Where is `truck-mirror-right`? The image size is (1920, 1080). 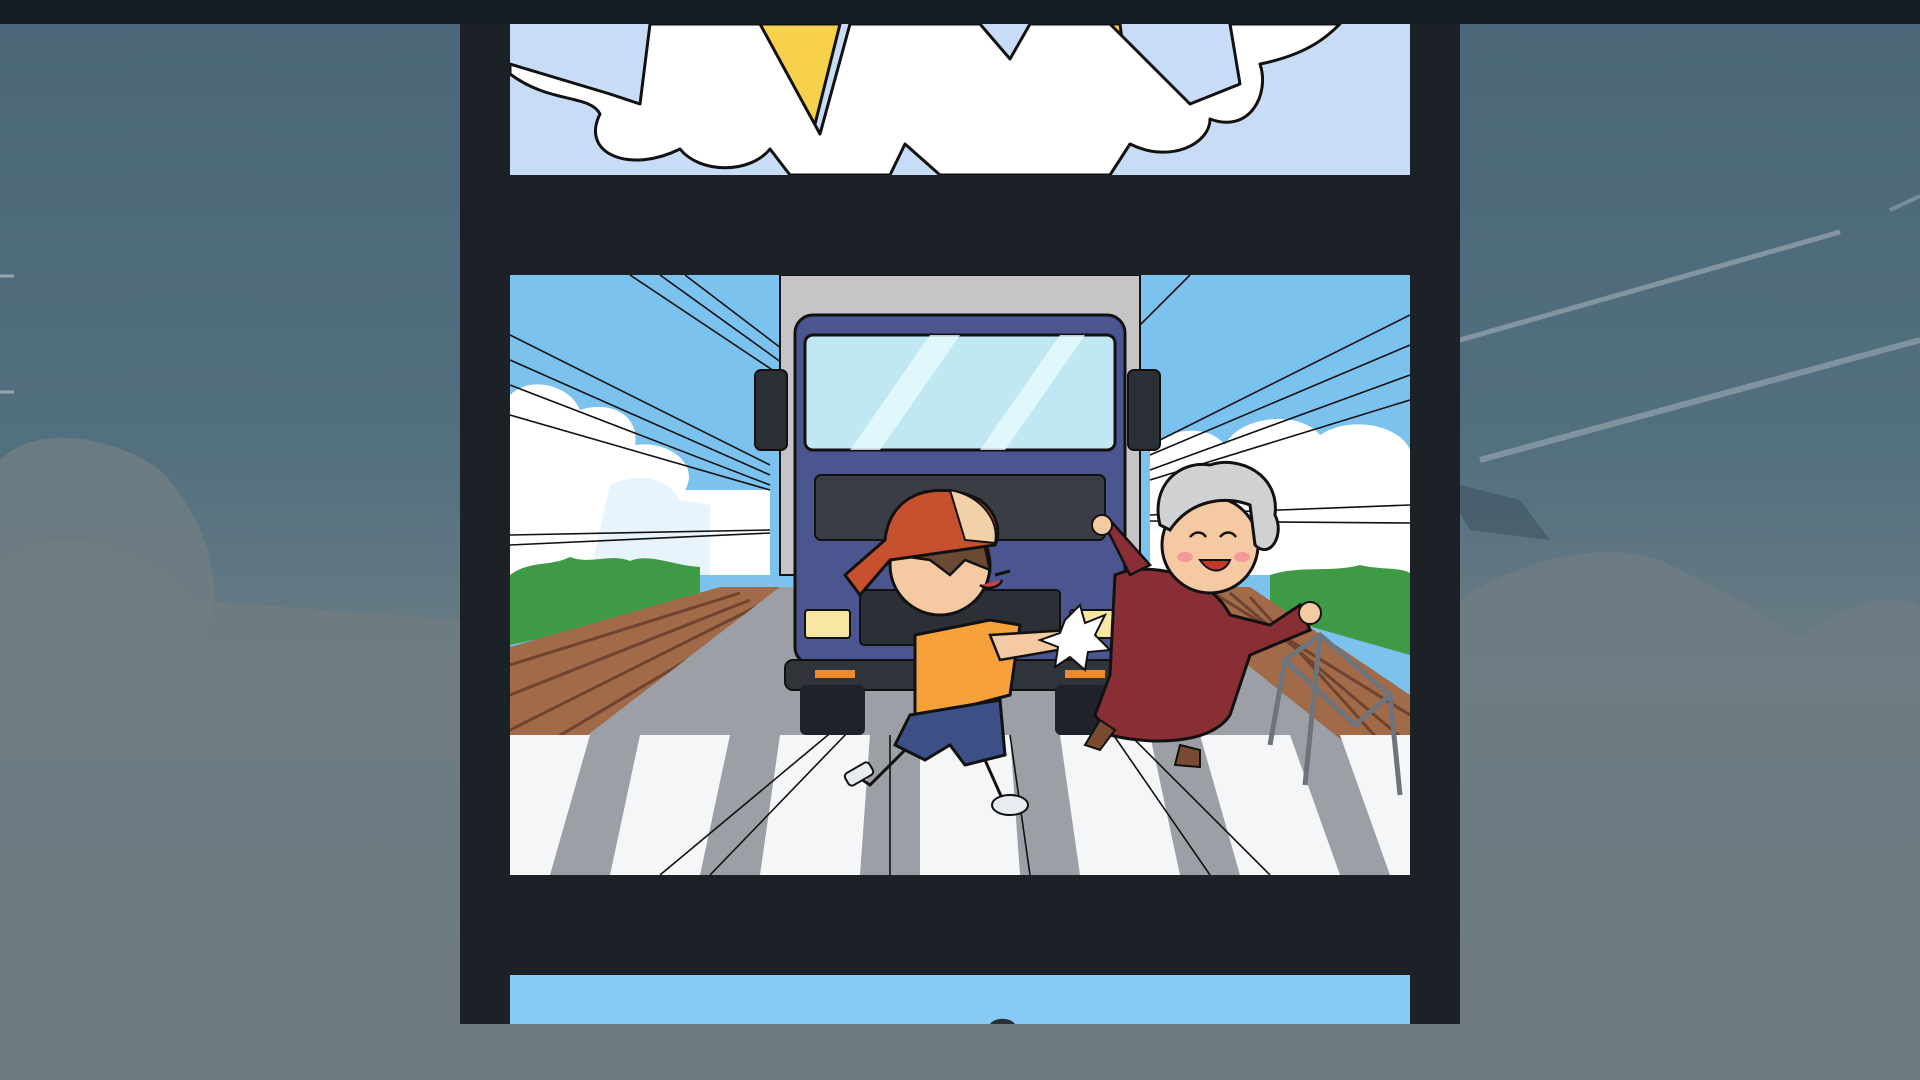 truck-mirror-right is located at coordinates (1144, 410).